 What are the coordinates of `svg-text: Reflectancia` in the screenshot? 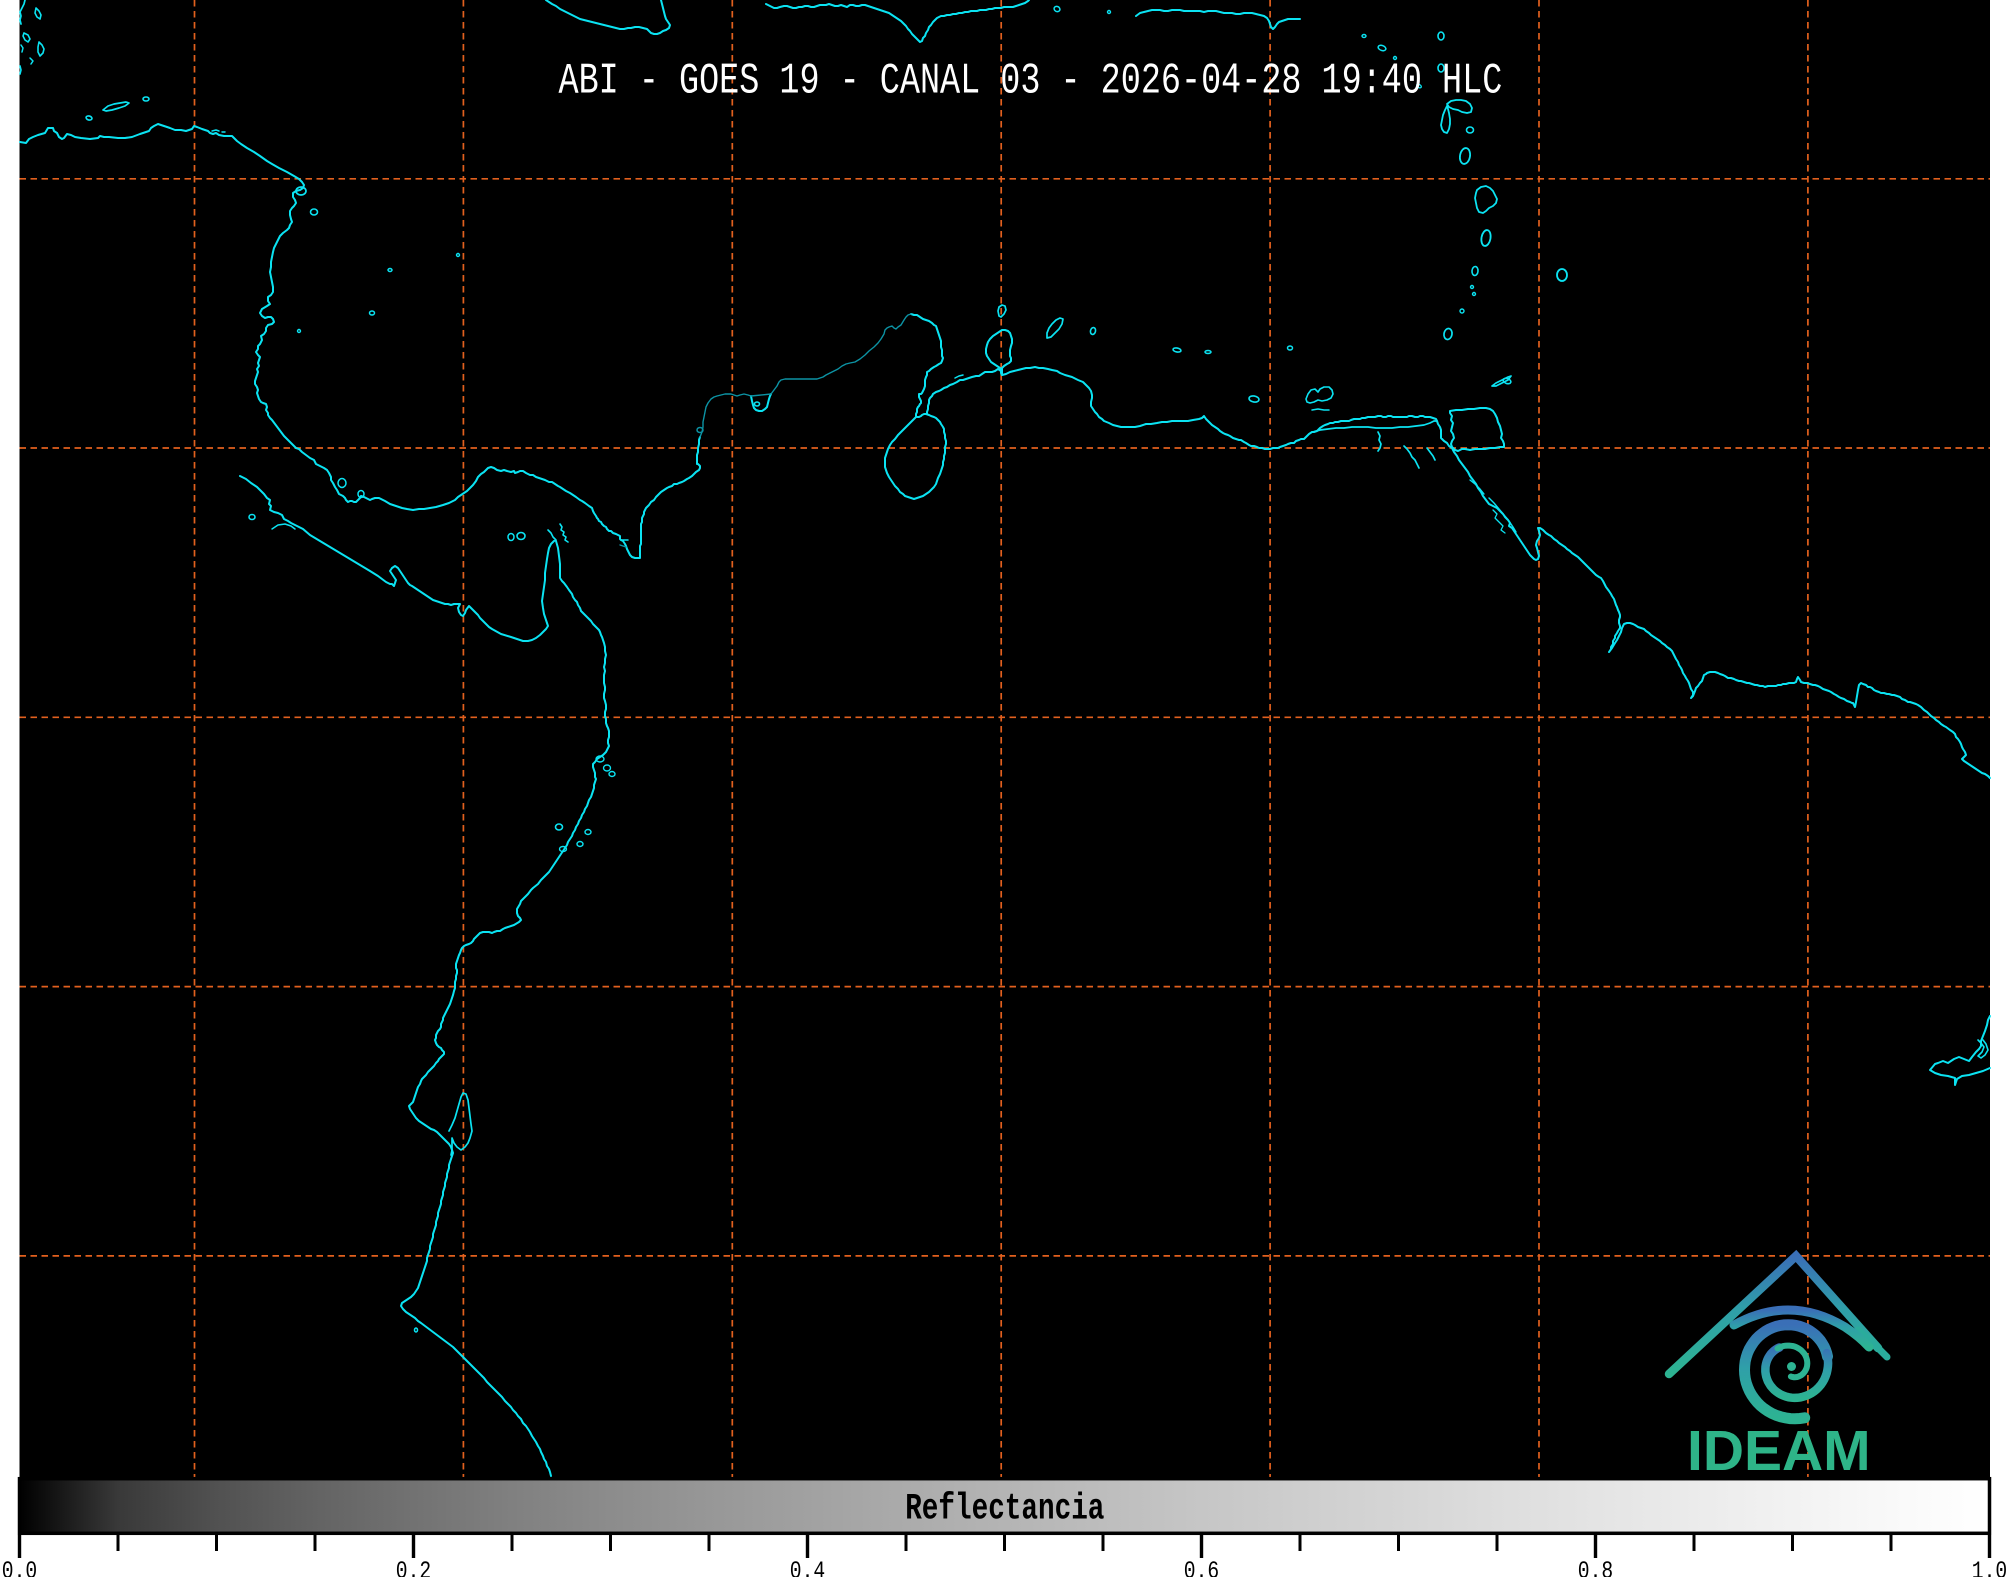 It's located at (1004, 1509).